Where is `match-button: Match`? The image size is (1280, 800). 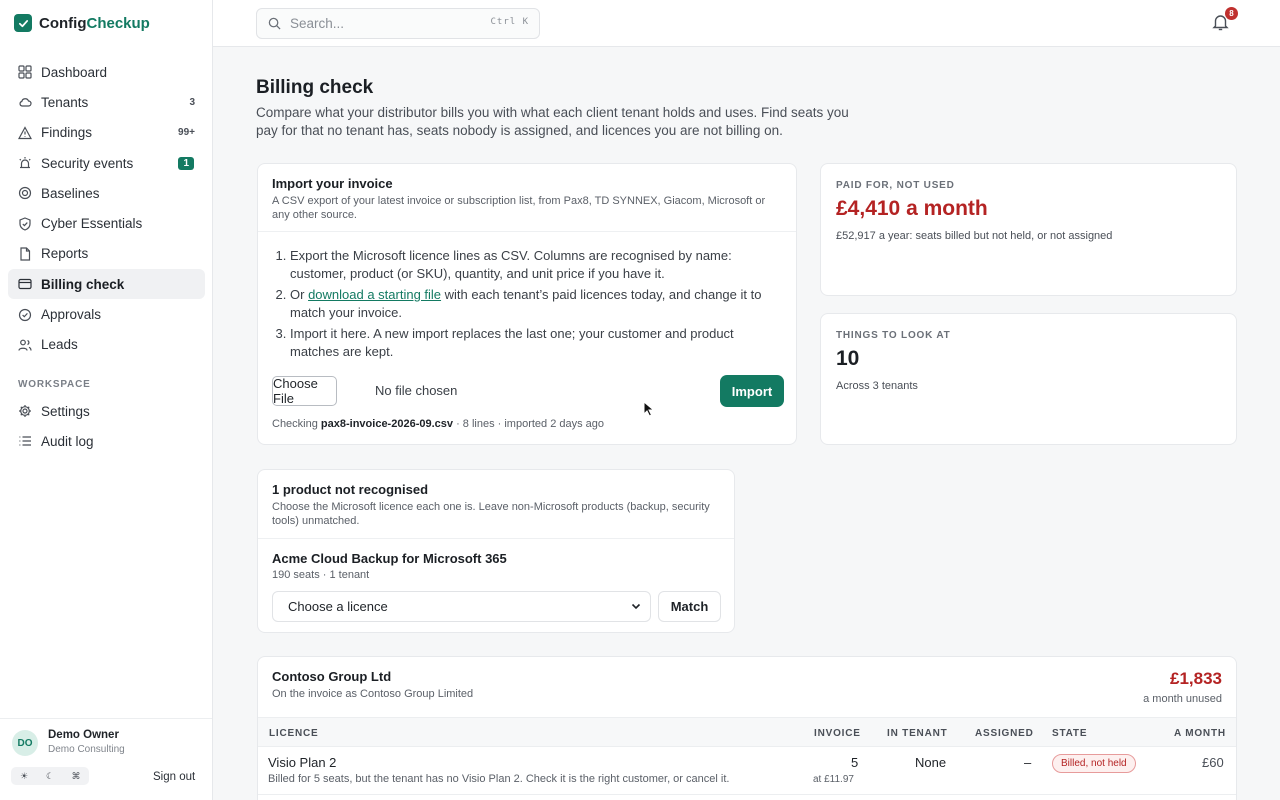 match-button: Match is located at coordinates (689, 606).